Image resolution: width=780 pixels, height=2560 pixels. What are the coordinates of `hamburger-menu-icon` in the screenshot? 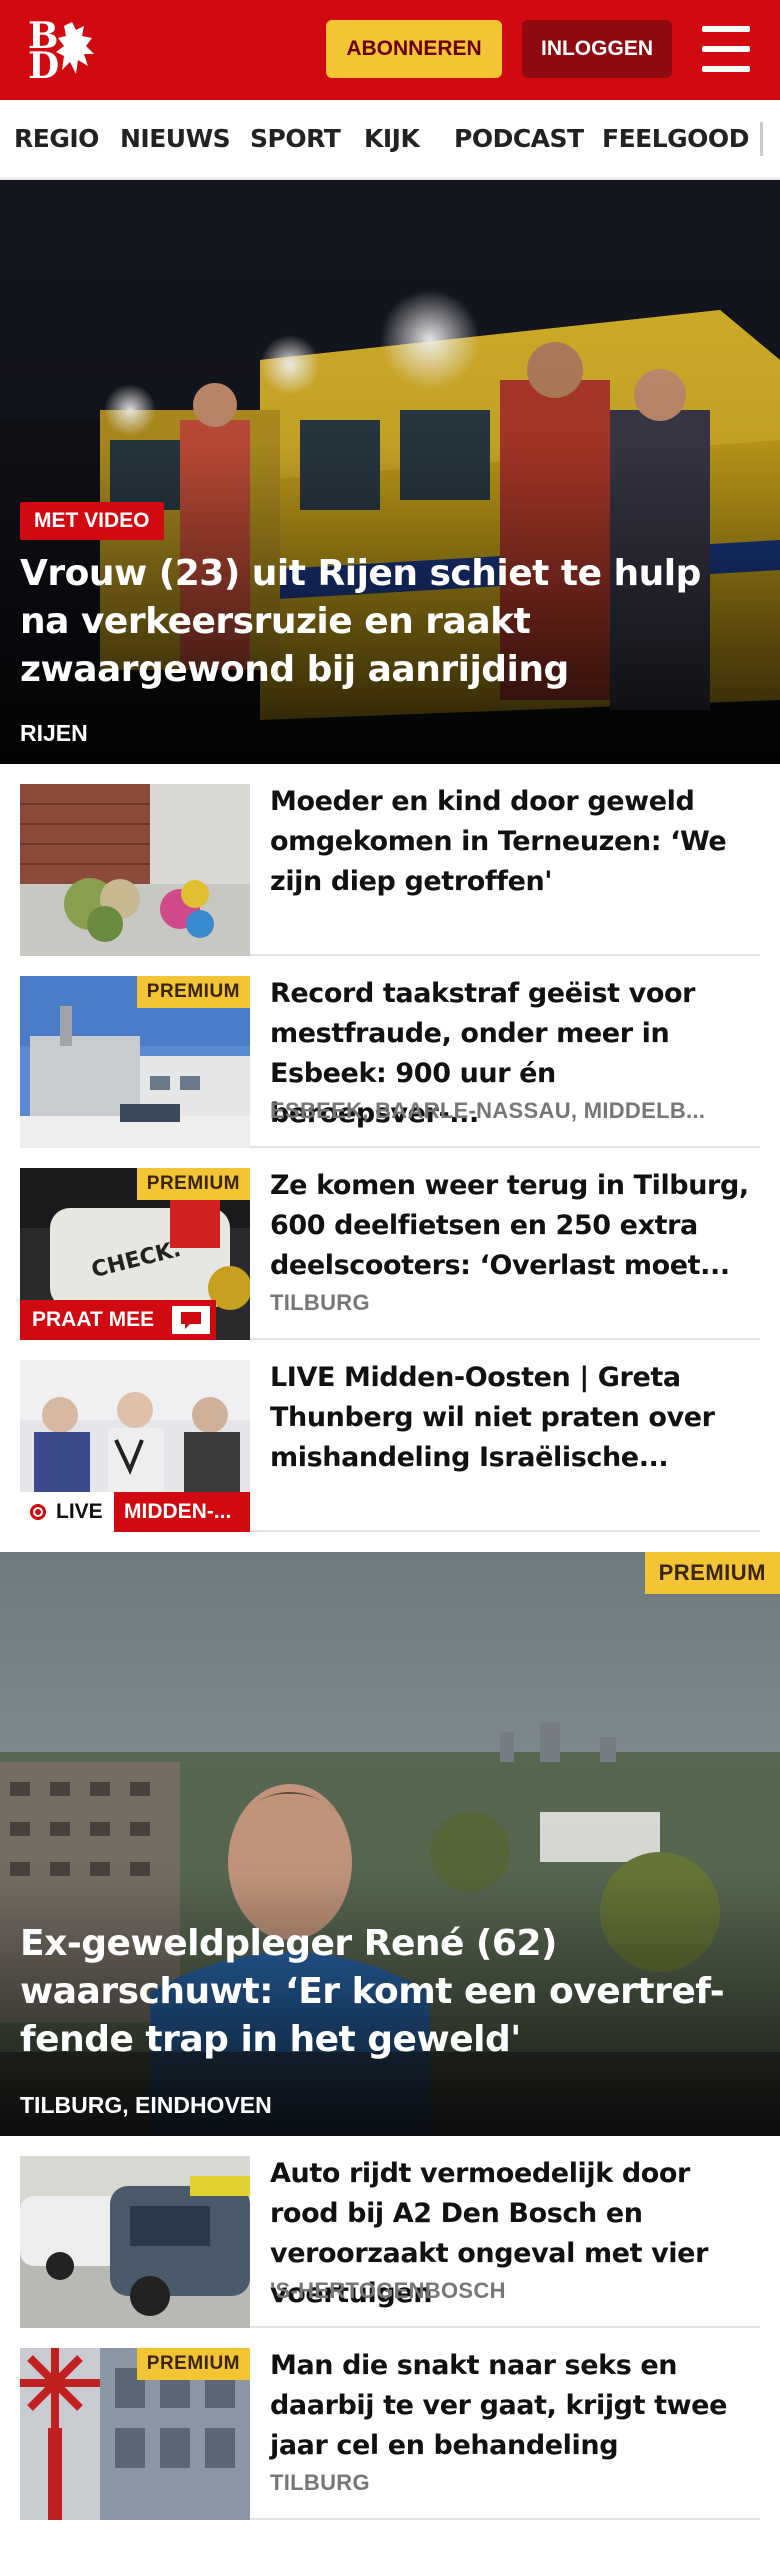 It's located at (726, 49).